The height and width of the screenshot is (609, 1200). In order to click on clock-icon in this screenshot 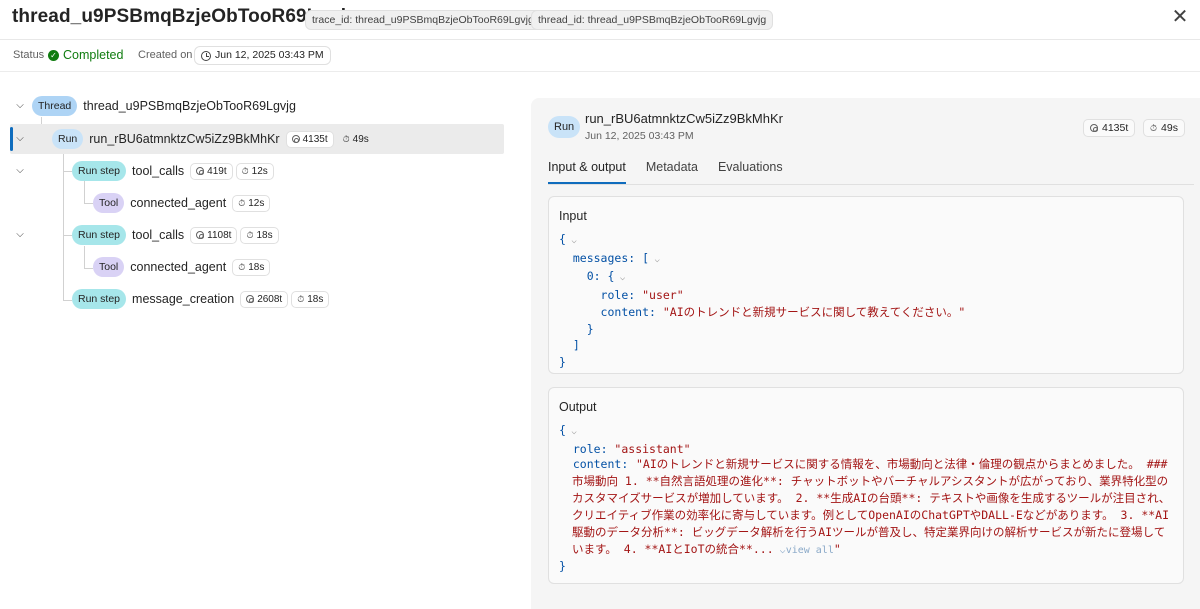, I will do `click(206, 55)`.